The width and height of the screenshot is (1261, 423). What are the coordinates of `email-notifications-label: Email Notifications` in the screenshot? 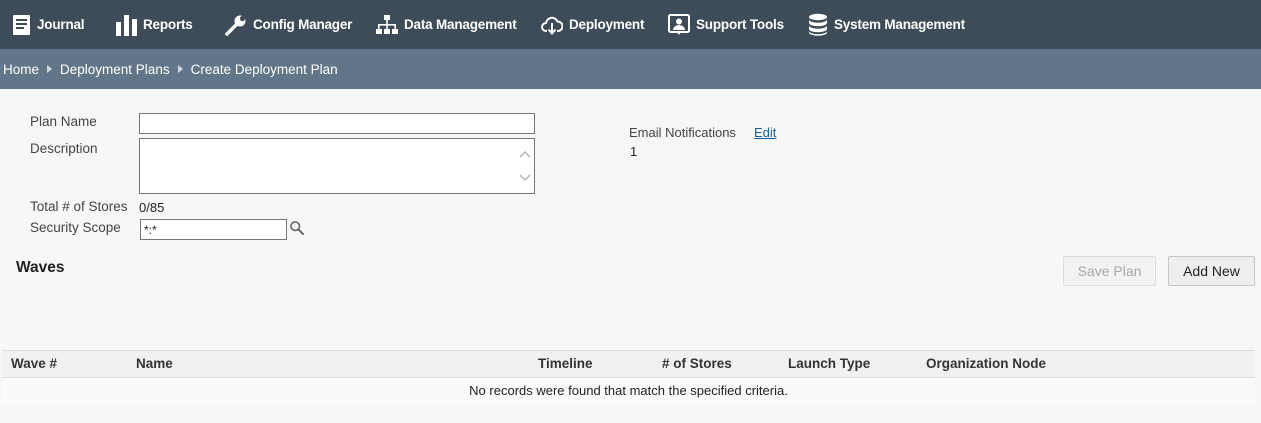 It's located at (682, 132).